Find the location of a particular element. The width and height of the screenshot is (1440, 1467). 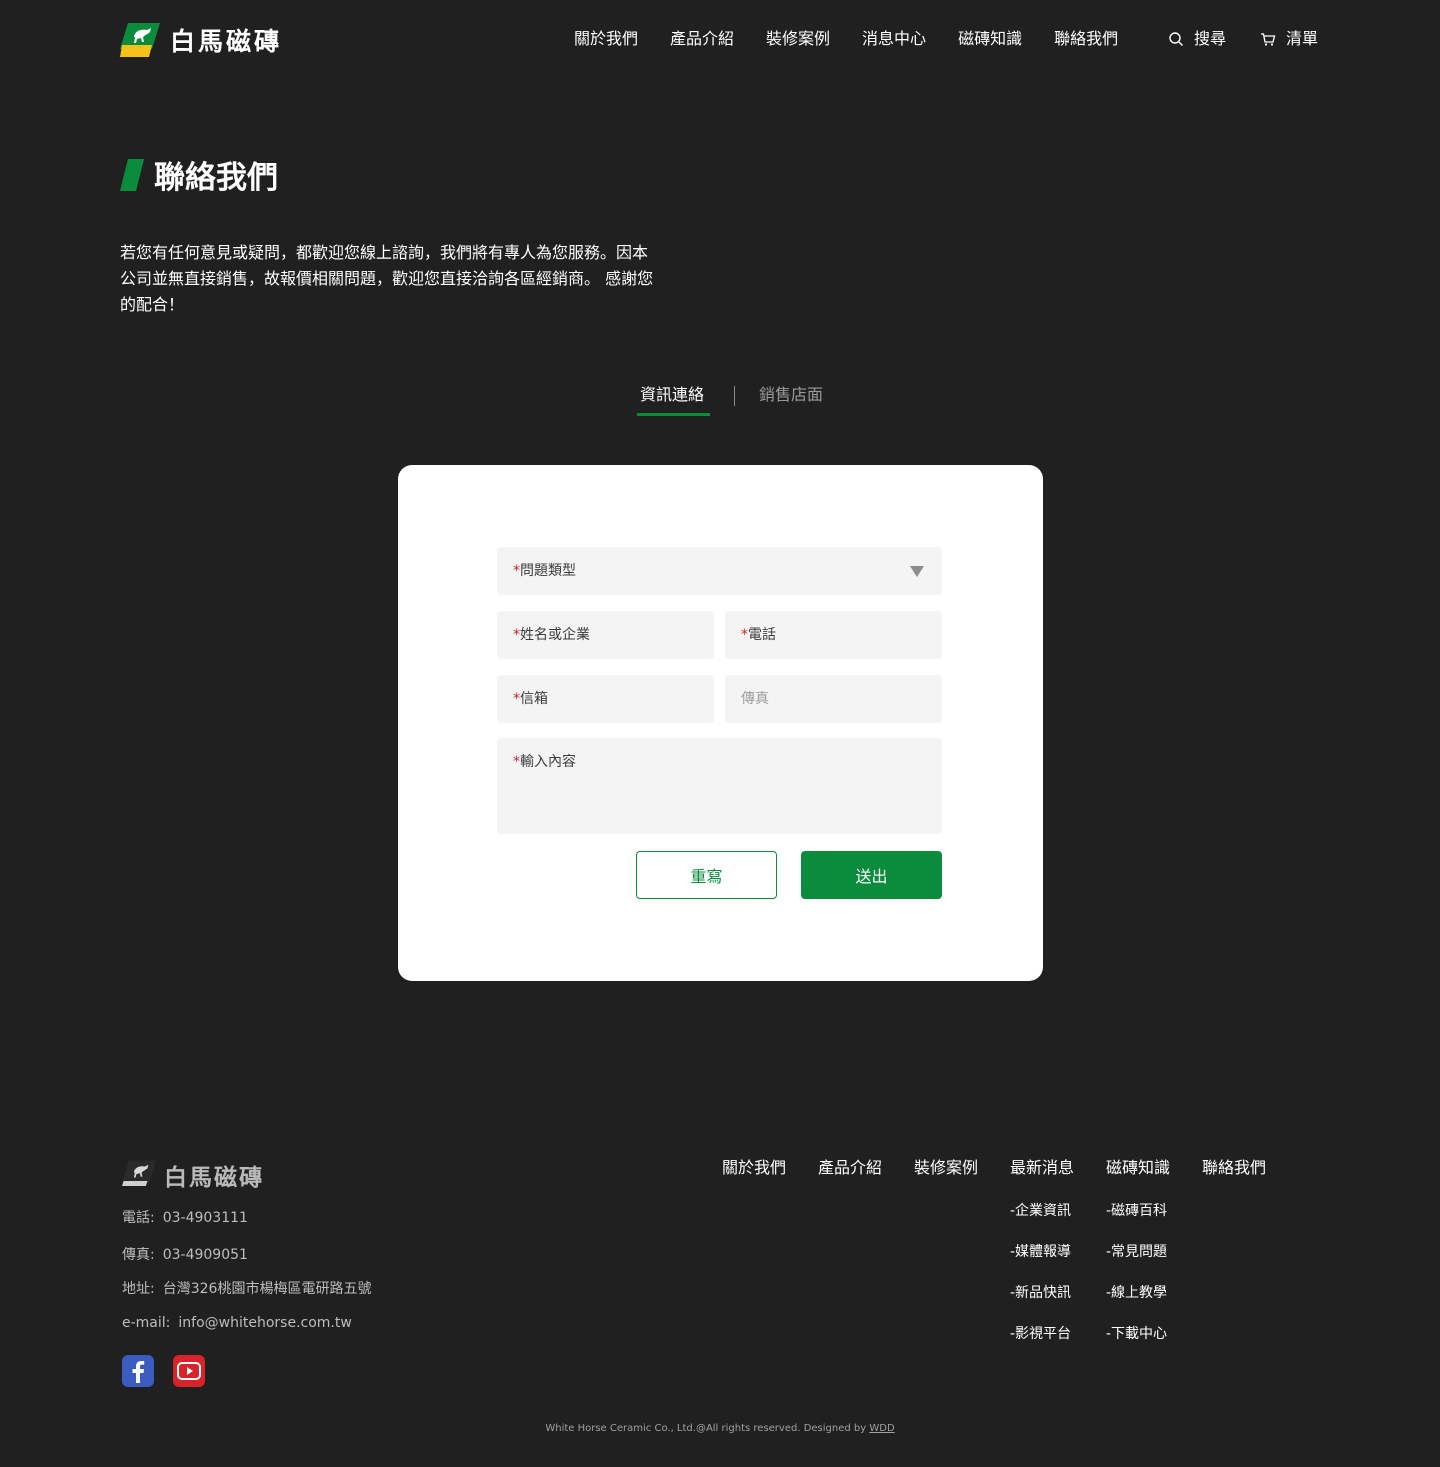

footer-address: 地址: 台灣326桃園市楊梅區電研路五號 is located at coordinates (246, 1289).